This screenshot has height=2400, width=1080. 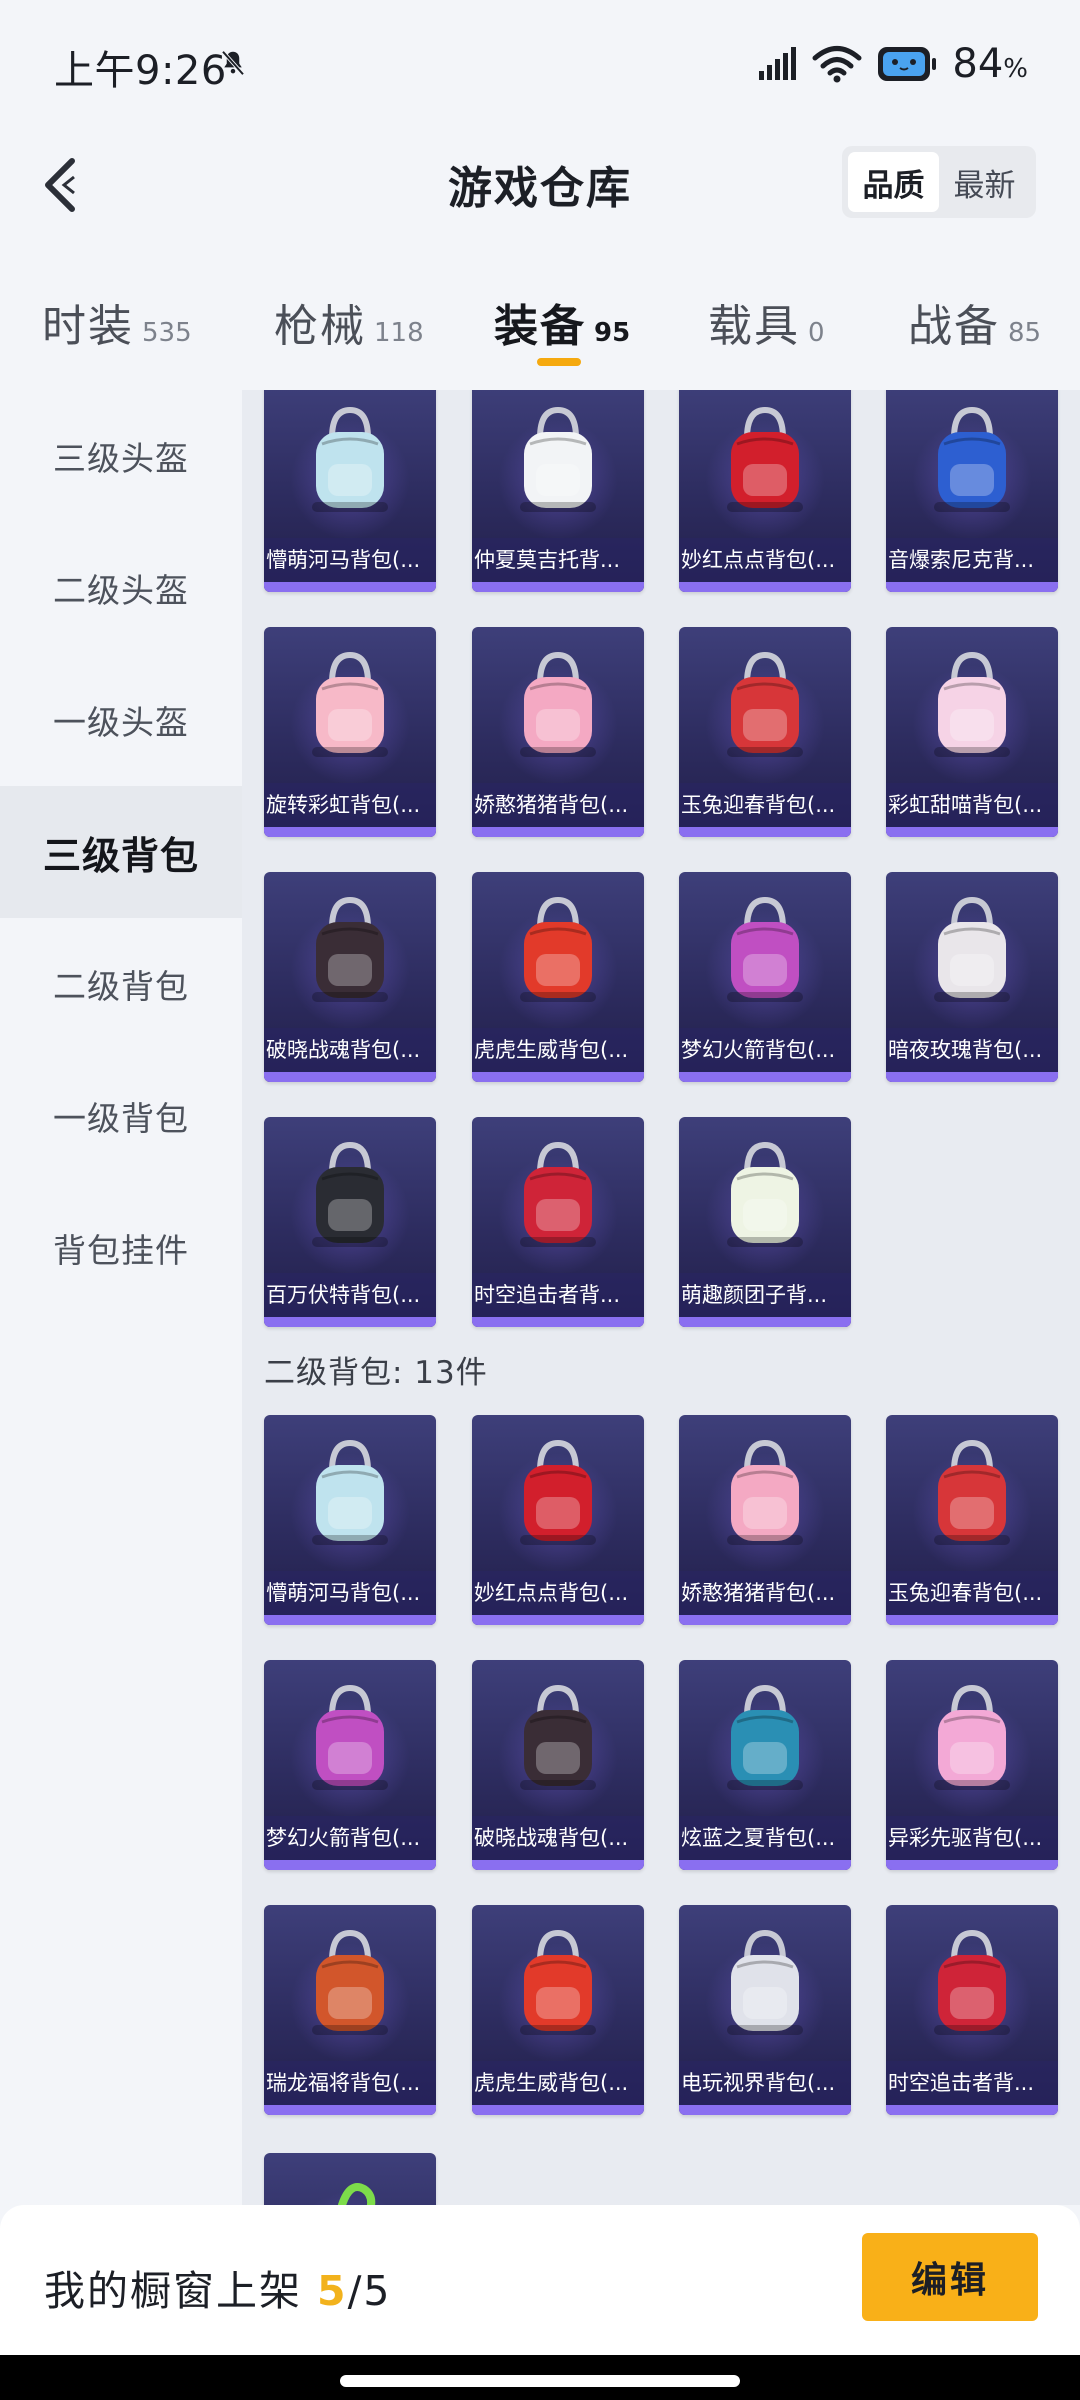 What do you see at coordinates (950, 2277) in the screenshot?
I see `edit-button: 编辑` at bounding box center [950, 2277].